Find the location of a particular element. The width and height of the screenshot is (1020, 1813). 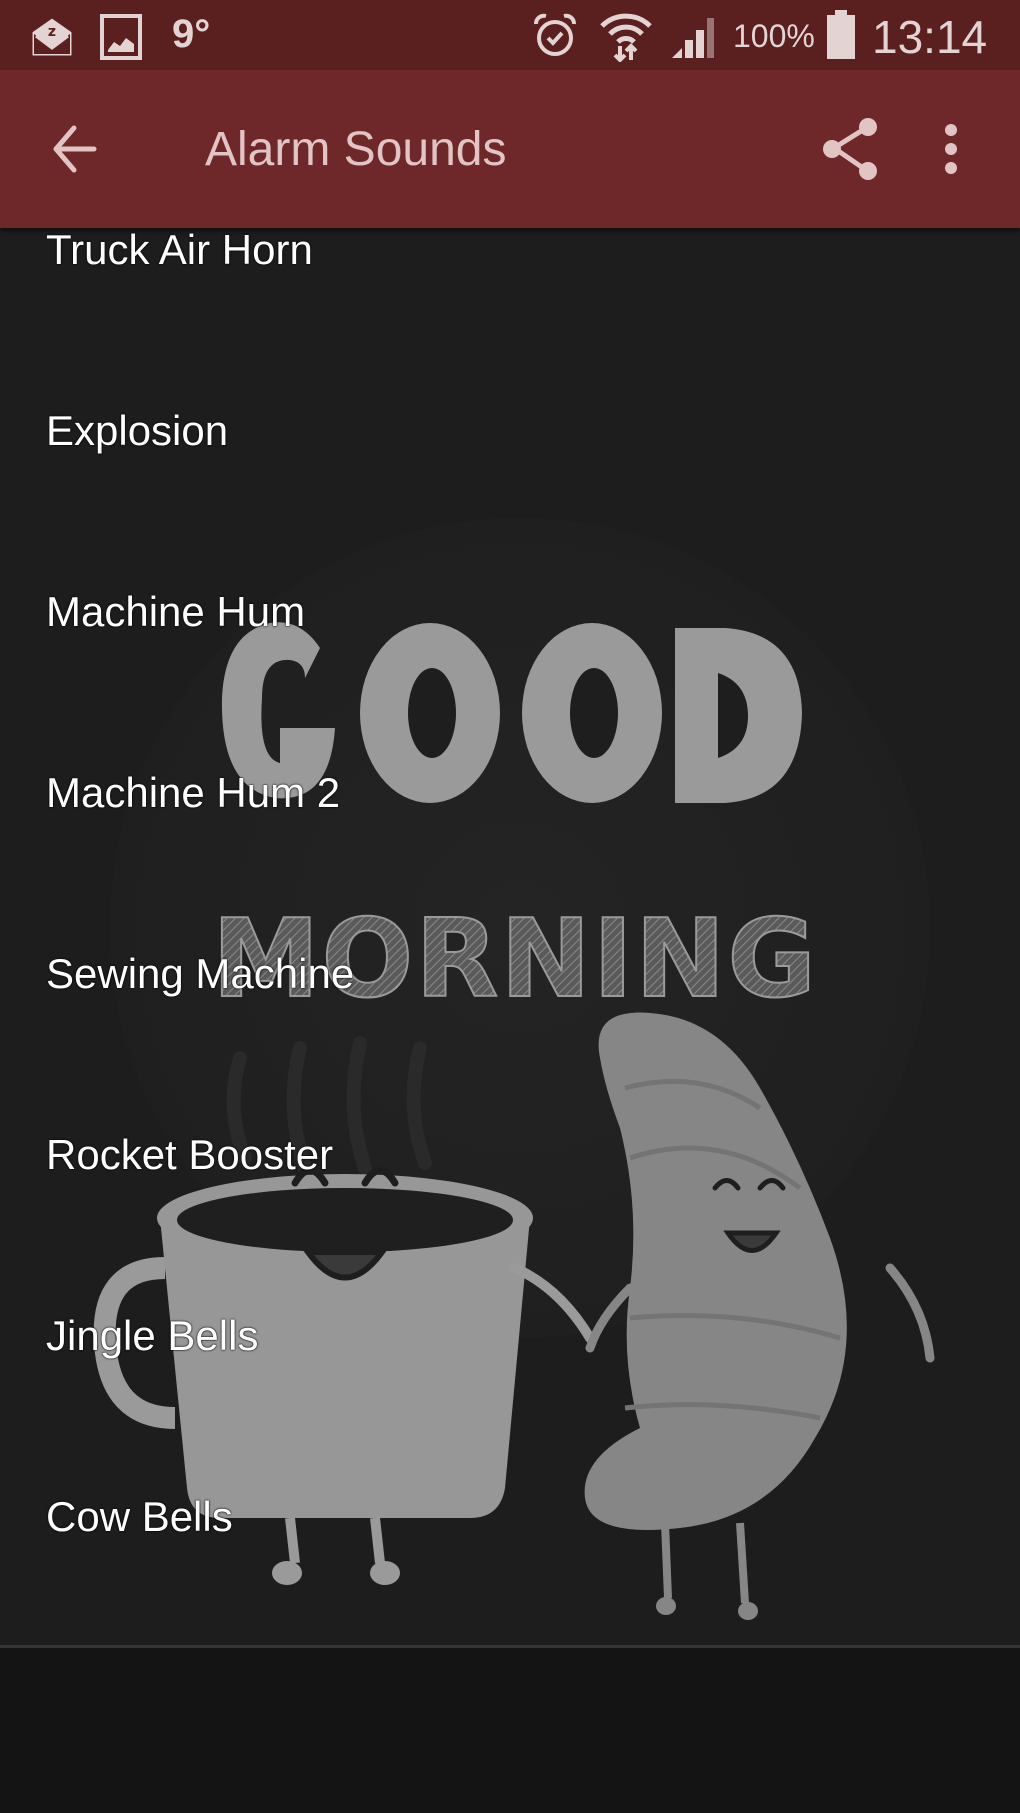

more-vertical-icon is located at coordinates (951, 149).